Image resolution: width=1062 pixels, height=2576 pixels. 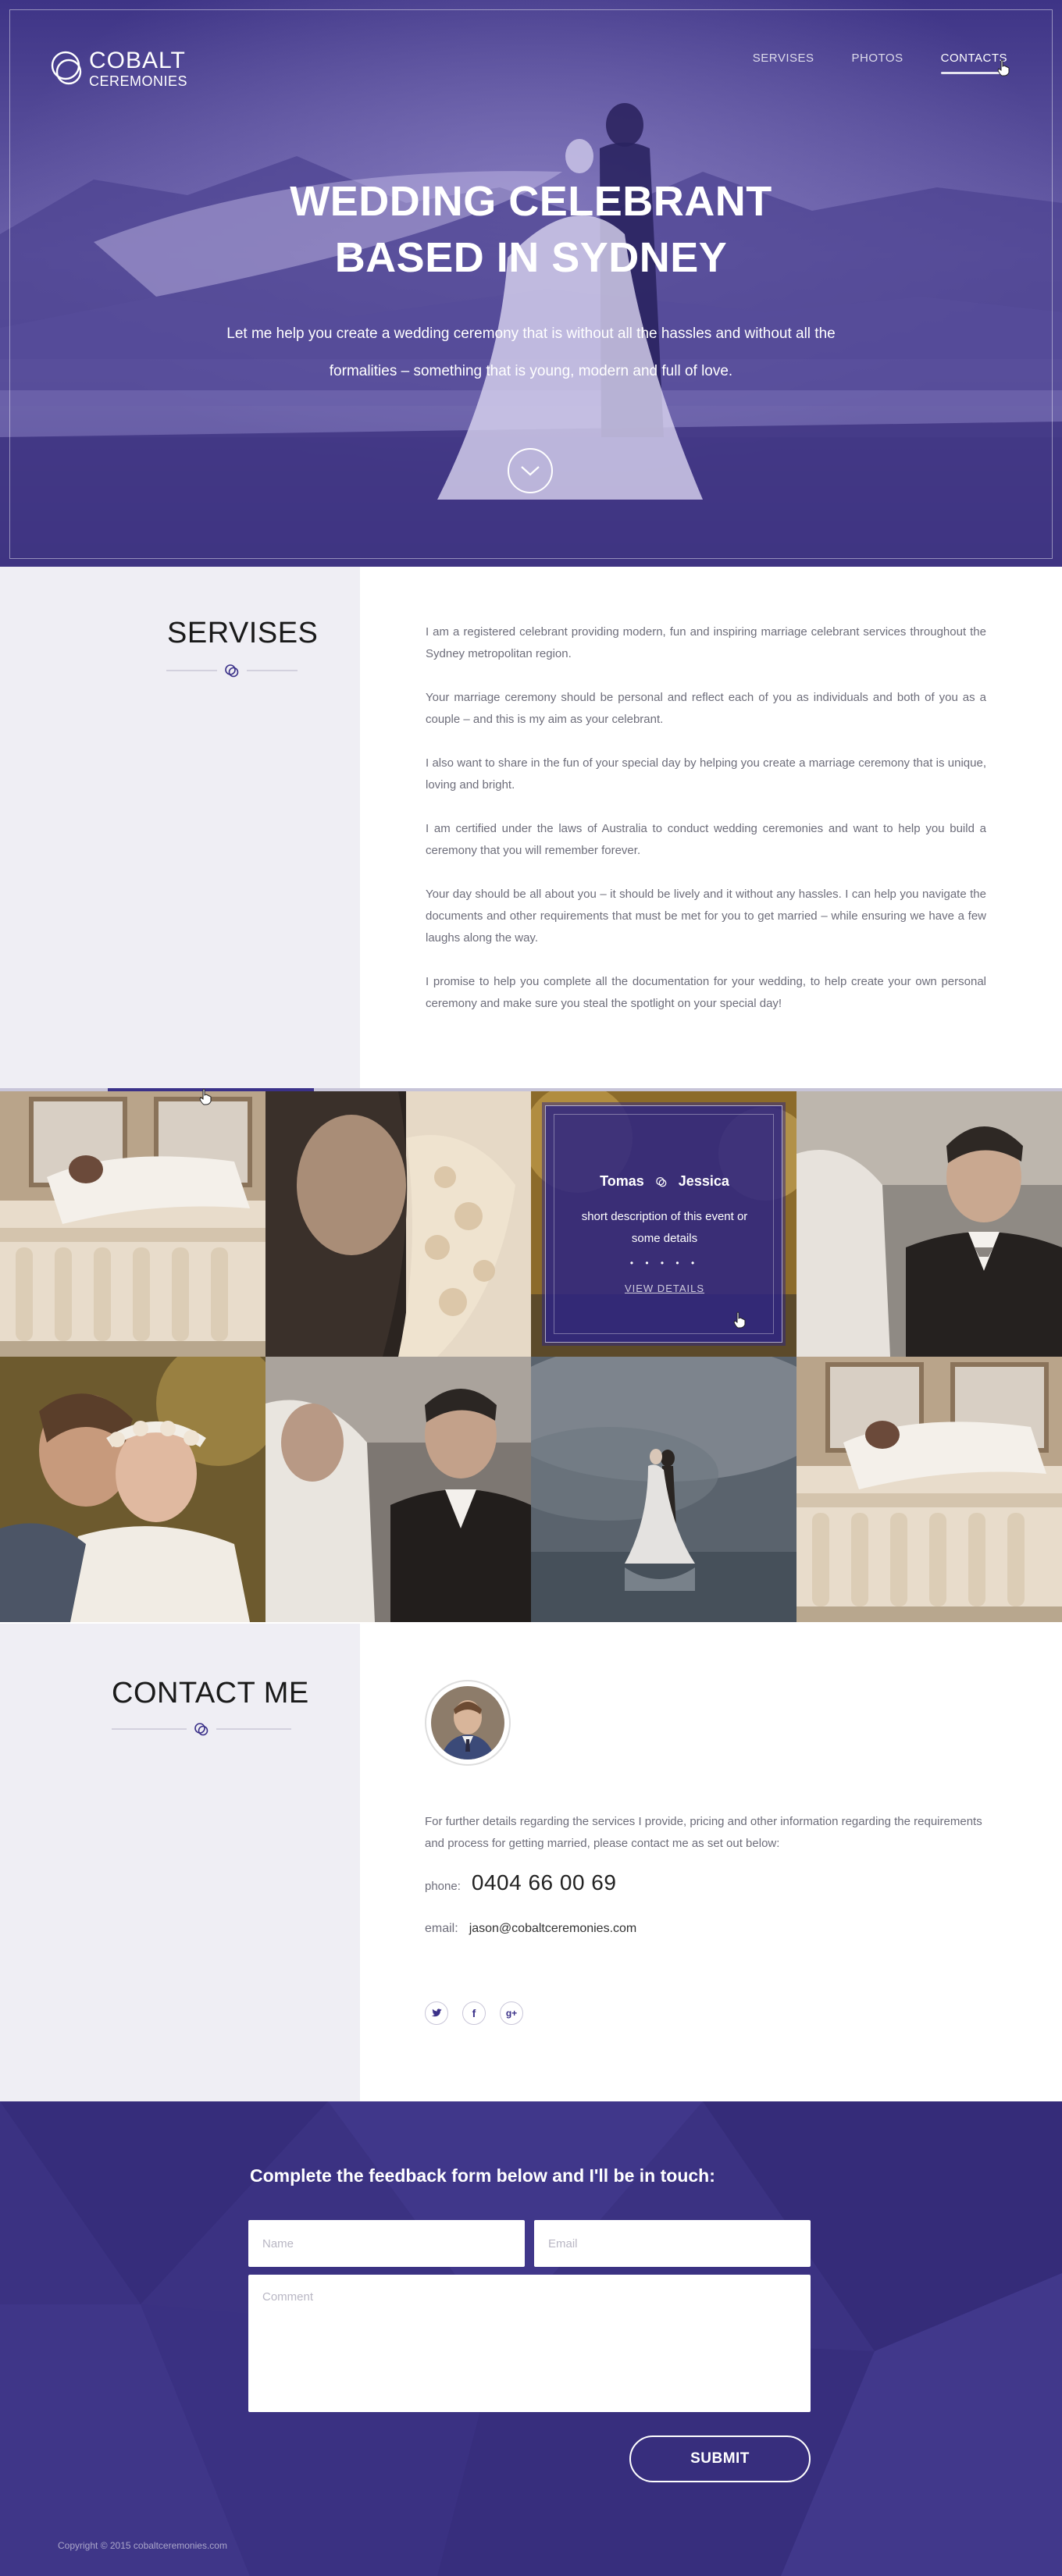 What do you see at coordinates (210, 1694) in the screenshot?
I see `contact-title: CONTACT ME` at bounding box center [210, 1694].